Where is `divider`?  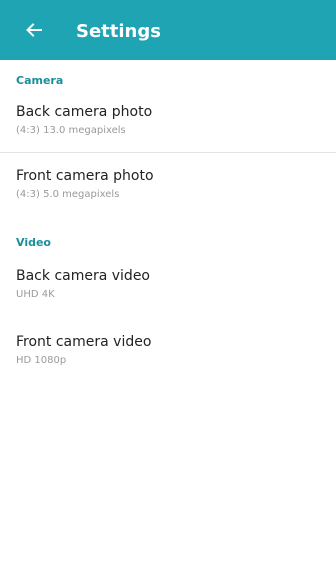
divider is located at coordinates (168, 152).